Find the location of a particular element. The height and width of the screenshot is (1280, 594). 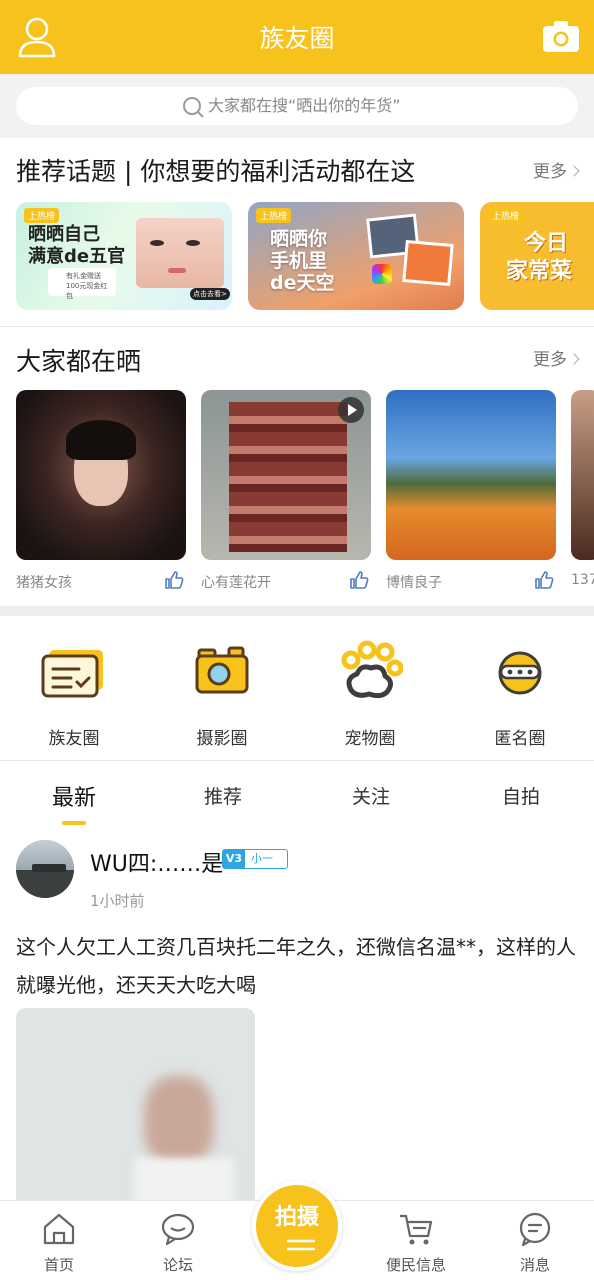

nav-label: 消息 is located at coordinates (534, 1265).